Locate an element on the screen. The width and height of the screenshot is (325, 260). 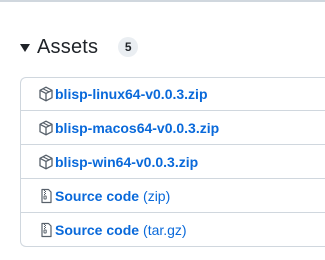
source-code-targz-ext: (tar.gz) is located at coordinates (165, 230).